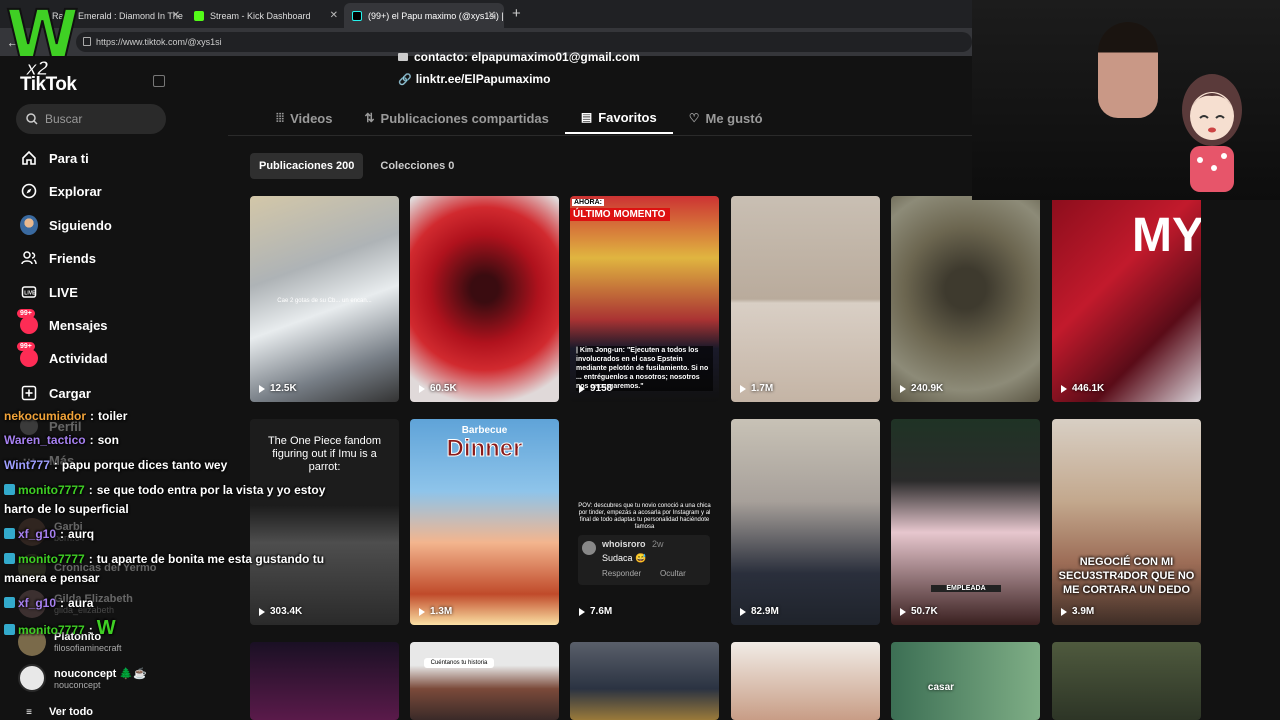 This screenshot has width=1280, height=720. What do you see at coordinates (55, 393) in the screenshot?
I see `nav-item-cargar: Cargar` at bounding box center [55, 393].